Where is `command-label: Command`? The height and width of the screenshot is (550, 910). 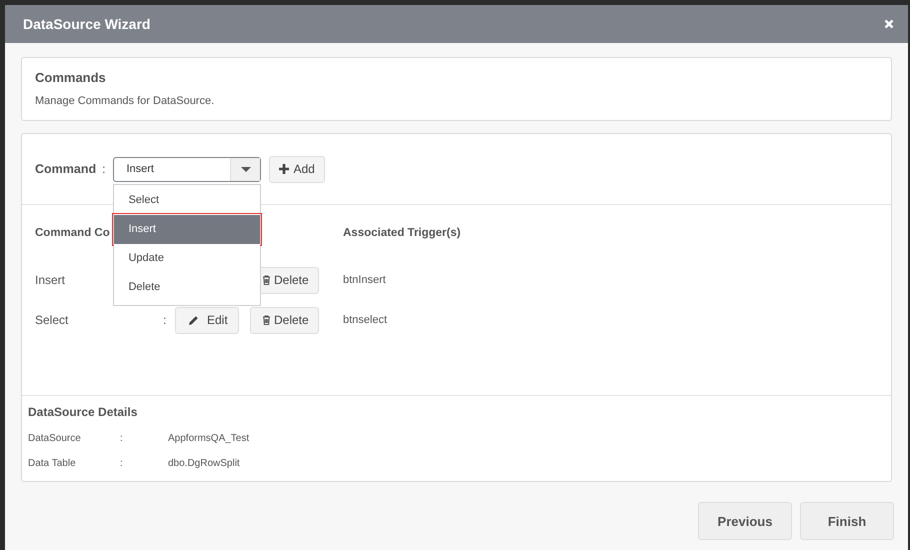
command-label: Command is located at coordinates (65, 169).